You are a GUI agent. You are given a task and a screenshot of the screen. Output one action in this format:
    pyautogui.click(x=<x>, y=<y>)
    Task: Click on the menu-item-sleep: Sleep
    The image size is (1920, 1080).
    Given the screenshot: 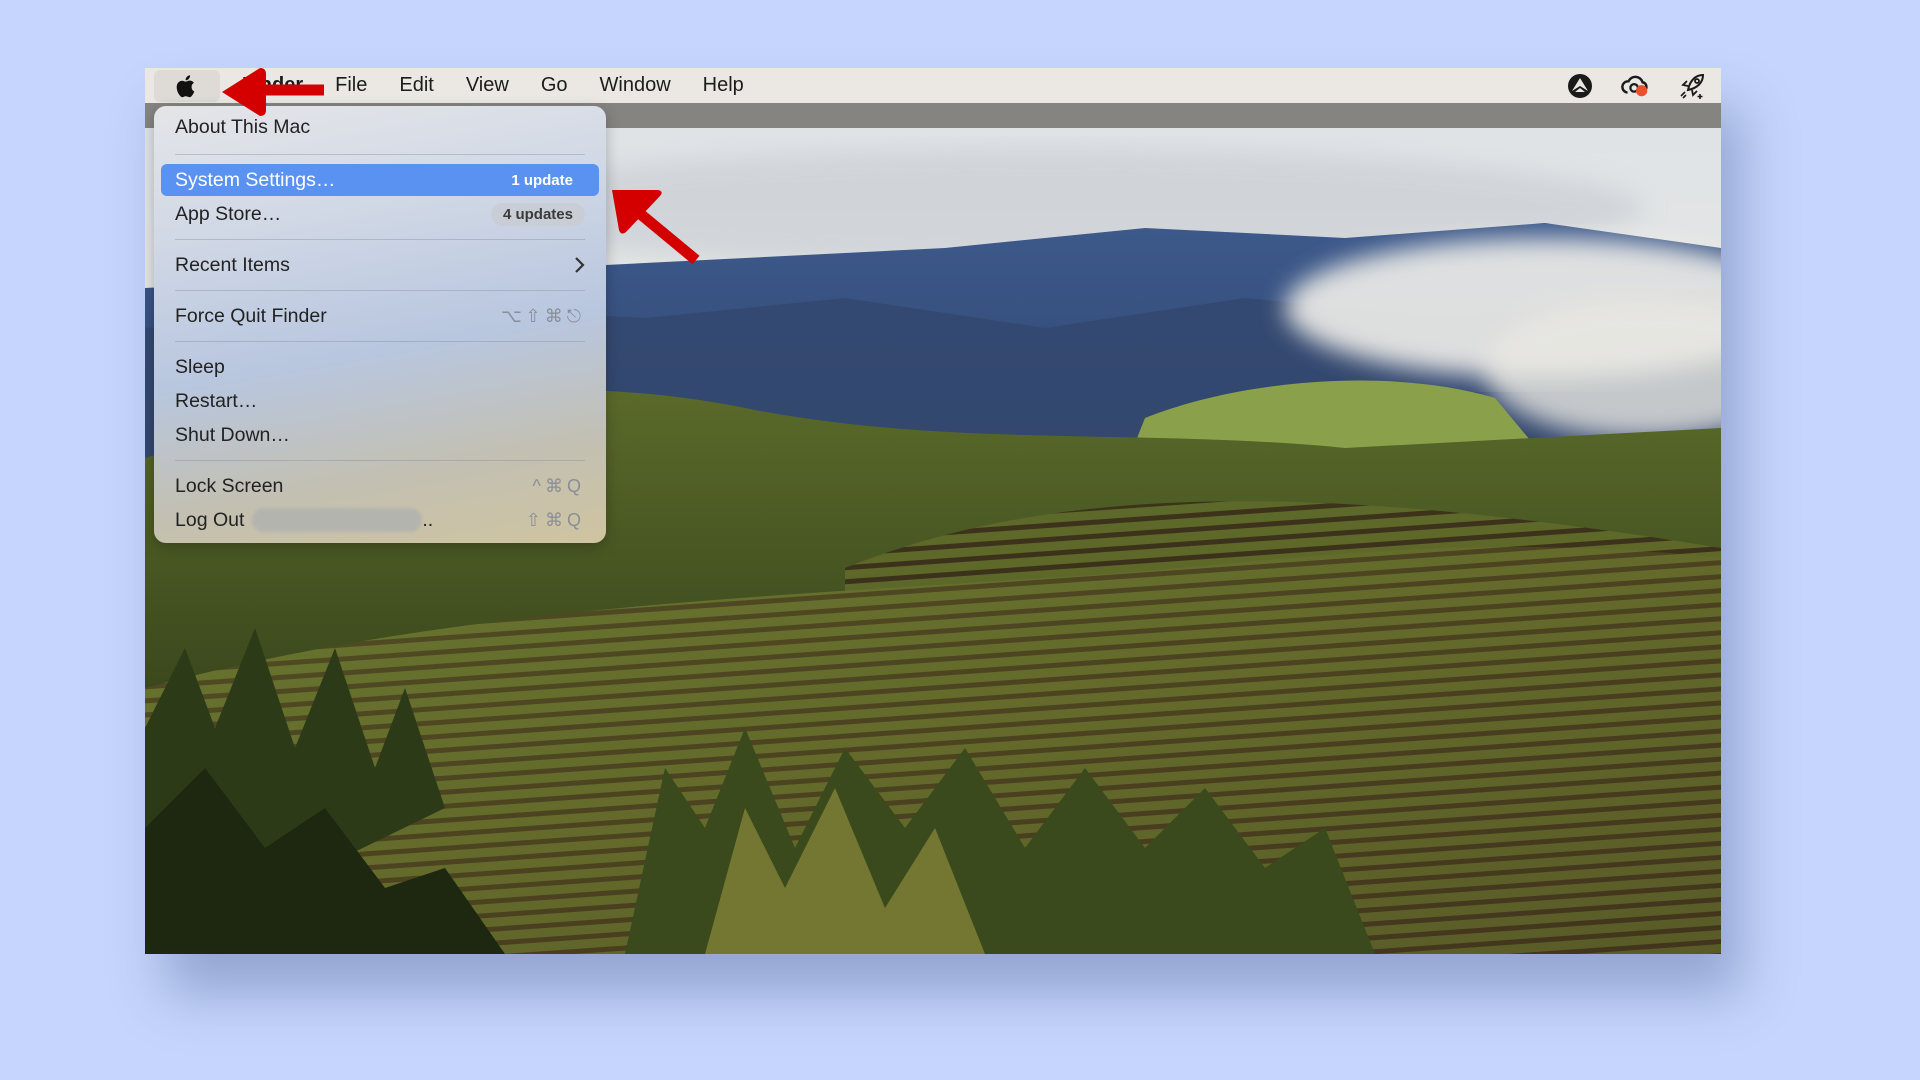 What is the action you would take?
    pyautogui.click(x=380, y=367)
    